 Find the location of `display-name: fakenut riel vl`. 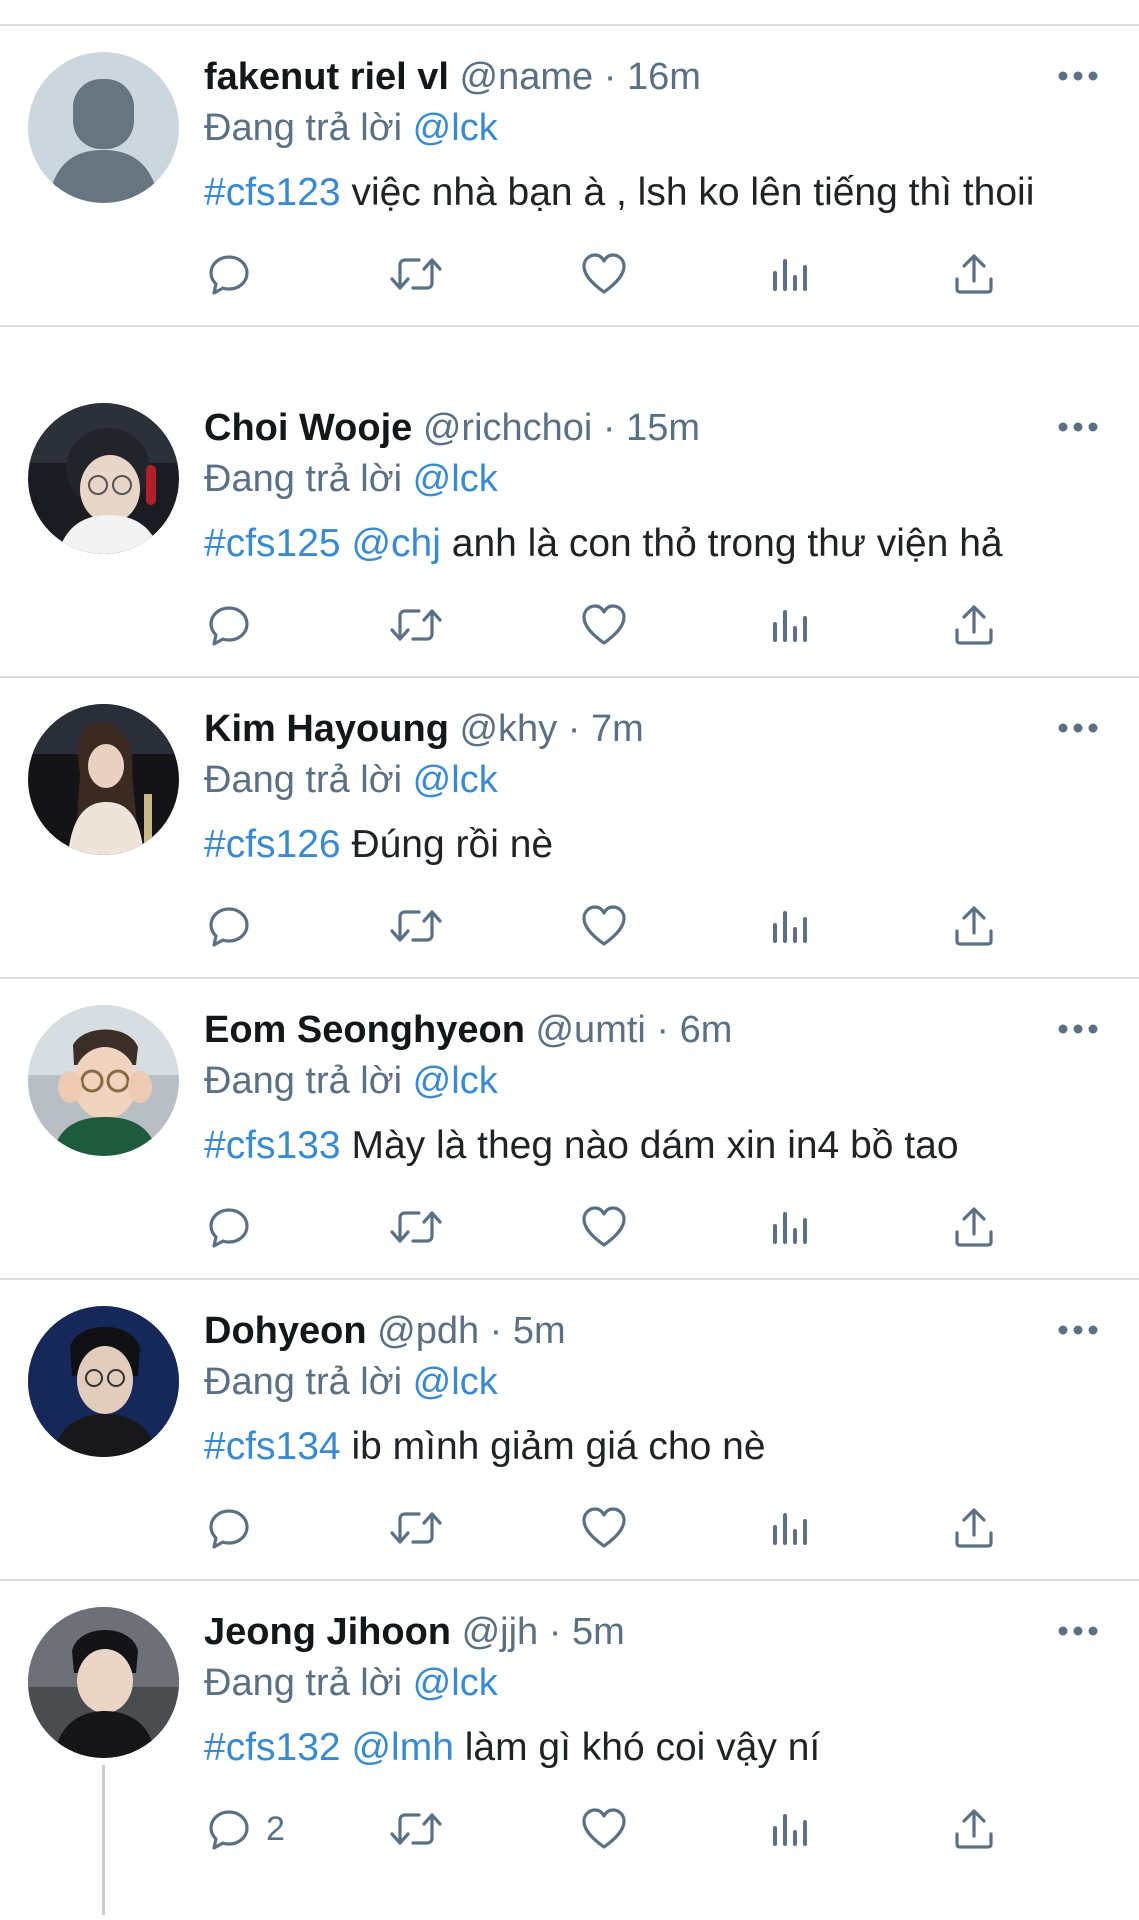

display-name: fakenut riel vl is located at coordinates (326, 77).